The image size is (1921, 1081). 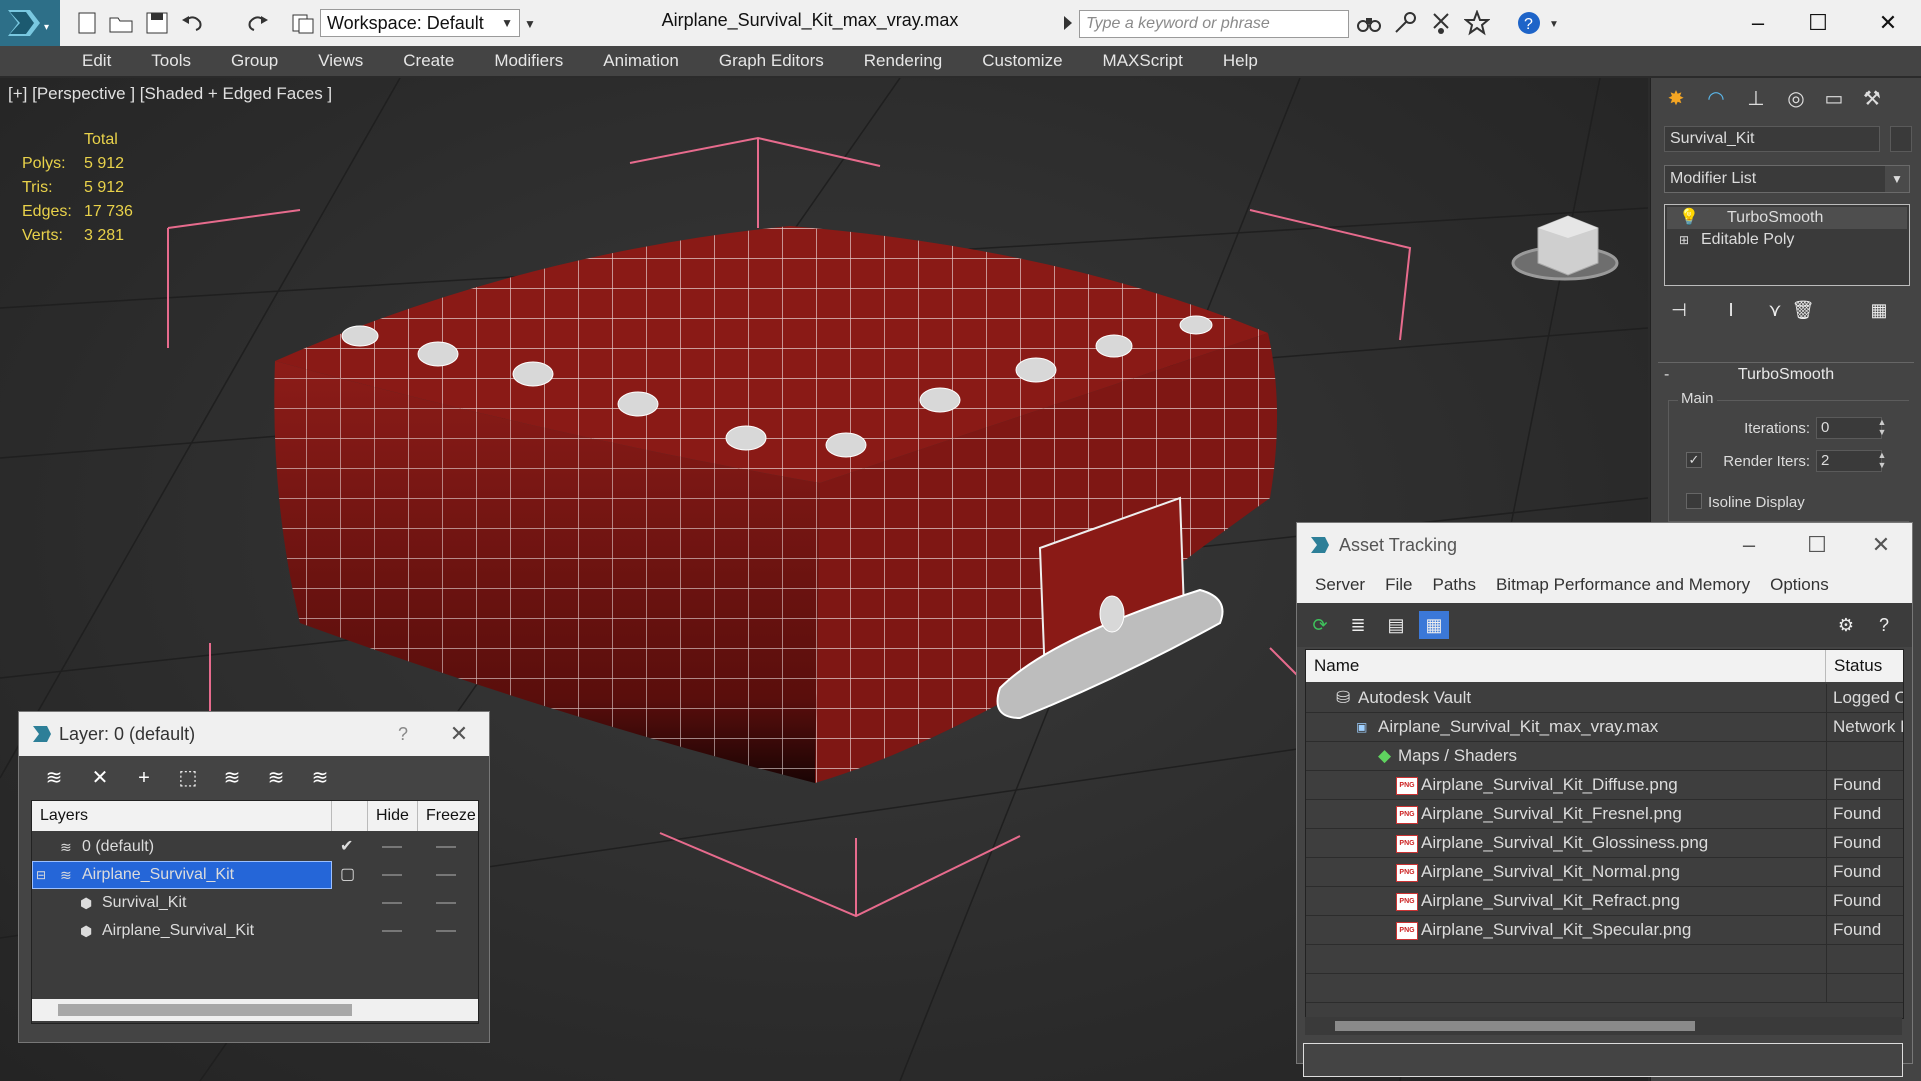 I want to click on column-header-hide: Hide, so click(x=393, y=816).